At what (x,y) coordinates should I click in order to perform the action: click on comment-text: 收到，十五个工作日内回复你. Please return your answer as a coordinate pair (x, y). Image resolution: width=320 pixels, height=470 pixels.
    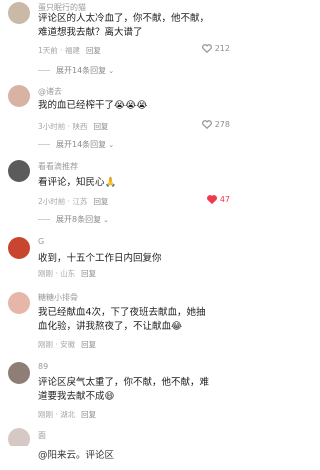
    Looking at the image, I should click on (100, 258).